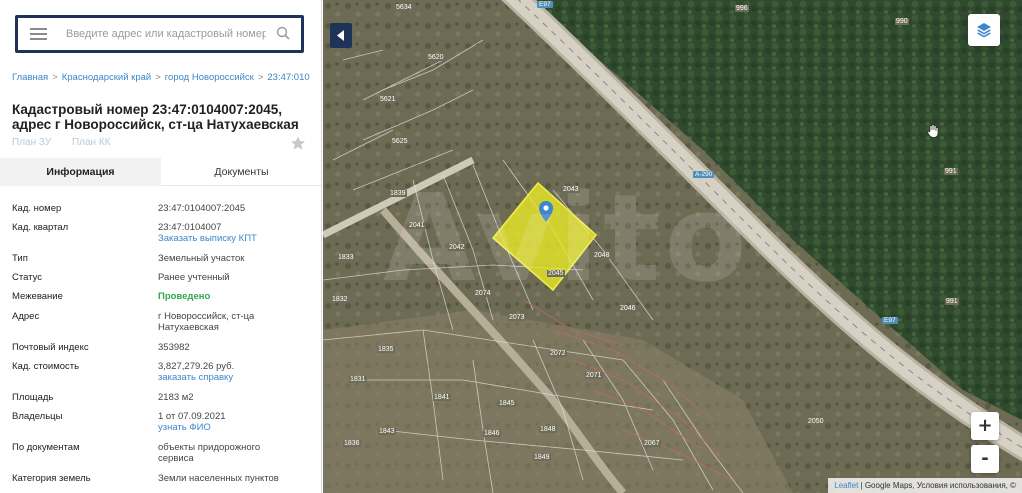  What do you see at coordinates (33, 397) in the screenshot?
I see `row-key: Площадь` at bounding box center [33, 397].